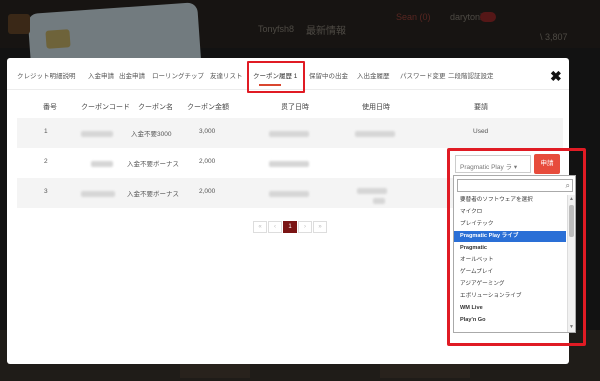 The height and width of the screenshot is (381, 600). Describe the element at coordinates (320, 227) in the screenshot. I see `last-page-button: »` at that location.